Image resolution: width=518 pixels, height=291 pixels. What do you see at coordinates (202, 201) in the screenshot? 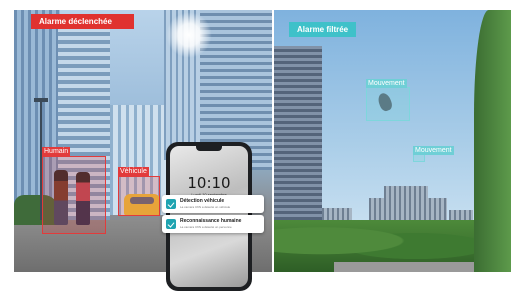
I see `notification-title: Détection véhicule` at bounding box center [202, 201].